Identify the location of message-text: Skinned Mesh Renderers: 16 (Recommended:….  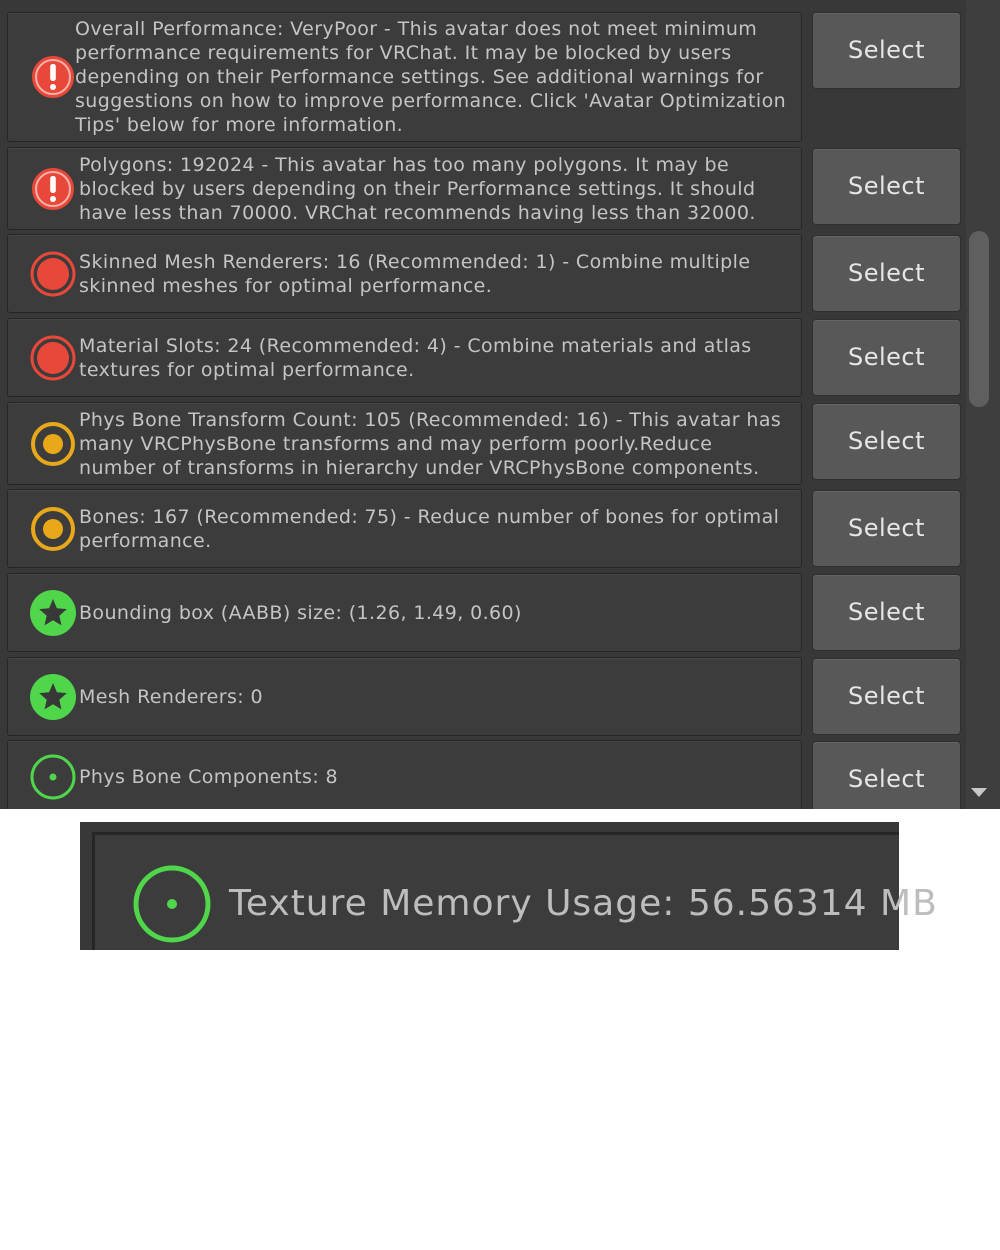
(415, 273).